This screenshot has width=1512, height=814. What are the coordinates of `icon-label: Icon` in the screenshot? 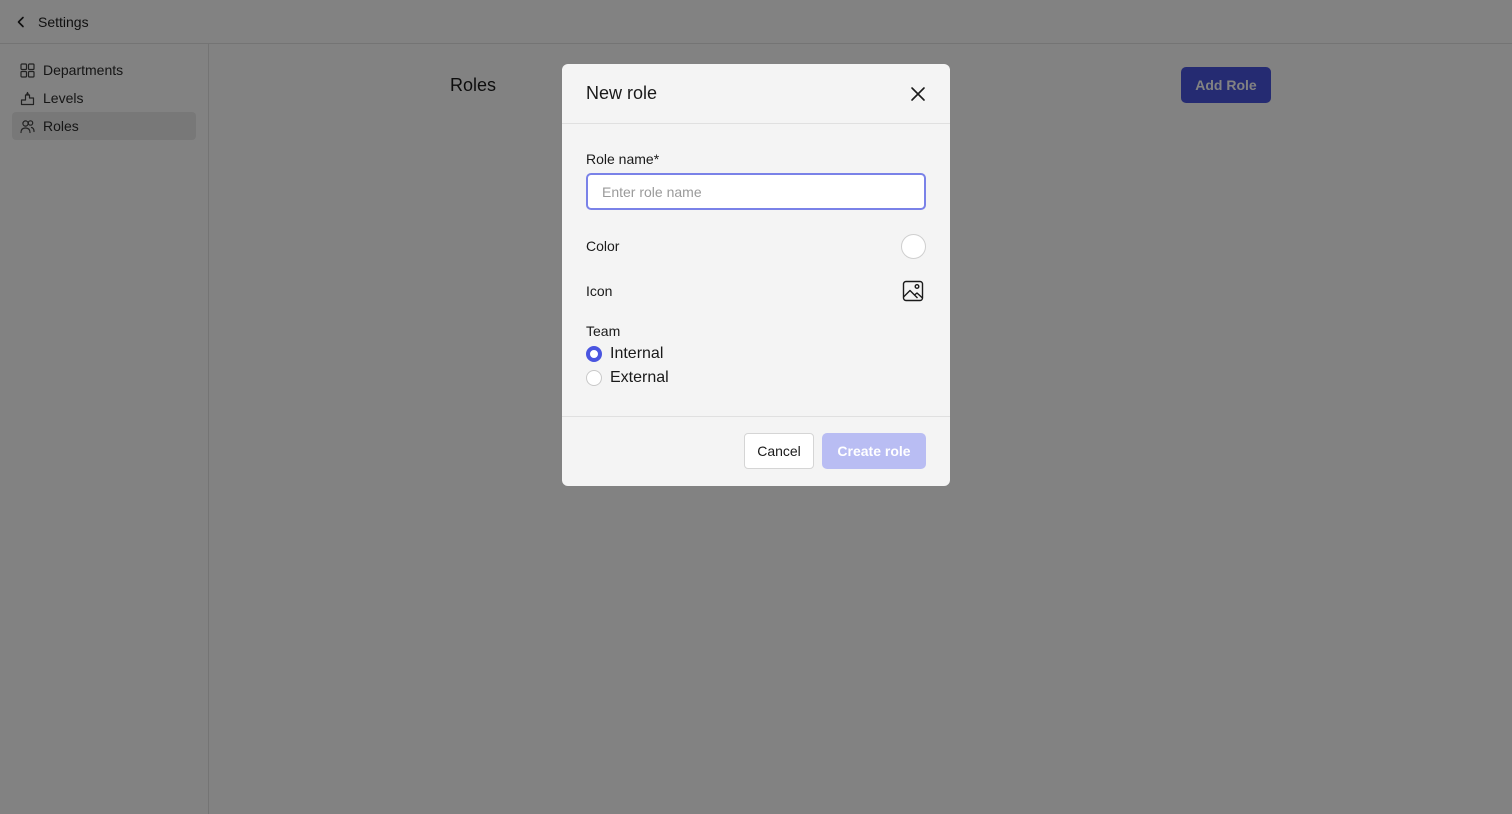 It's located at (599, 291).